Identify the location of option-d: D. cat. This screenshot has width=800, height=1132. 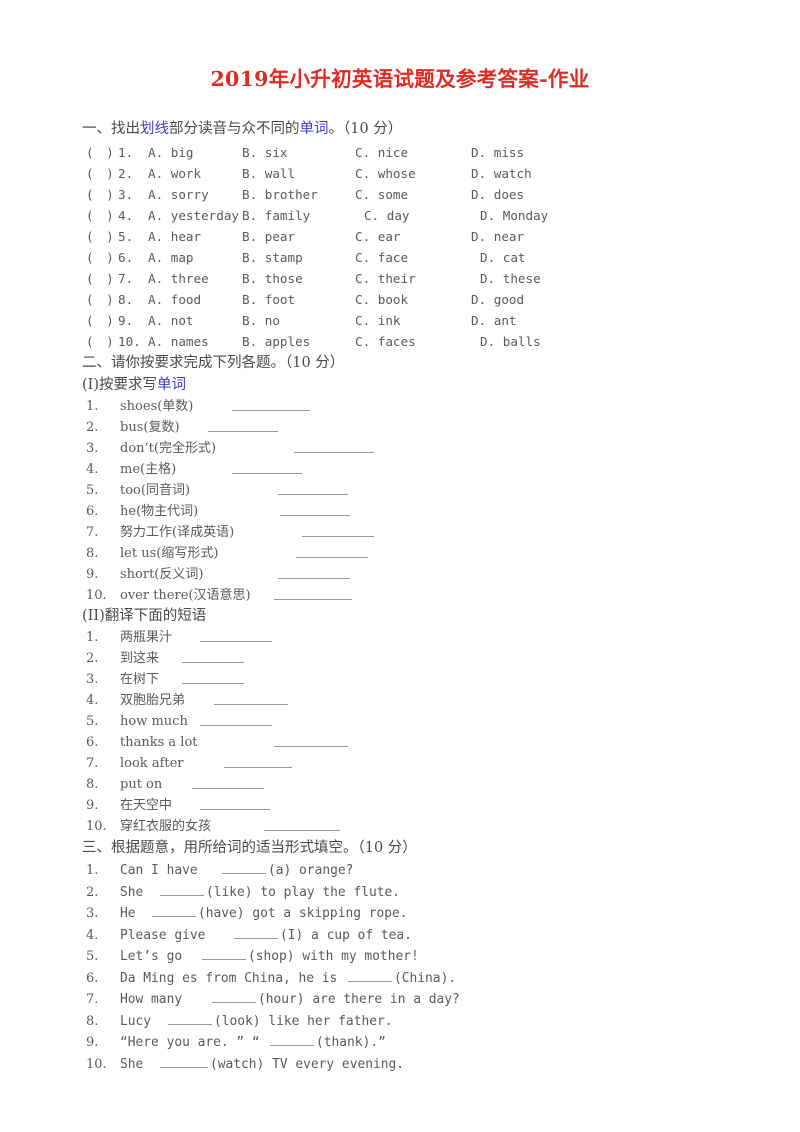
(503, 257).